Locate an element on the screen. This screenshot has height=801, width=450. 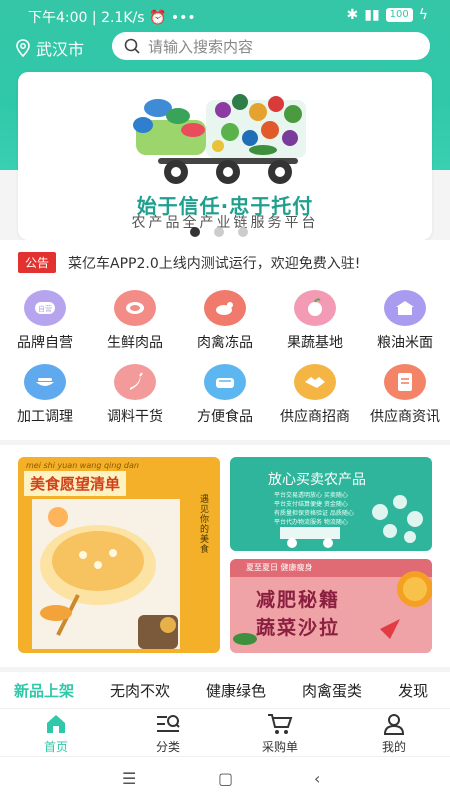
back-icon: ‹ is located at coordinates (317, 778).